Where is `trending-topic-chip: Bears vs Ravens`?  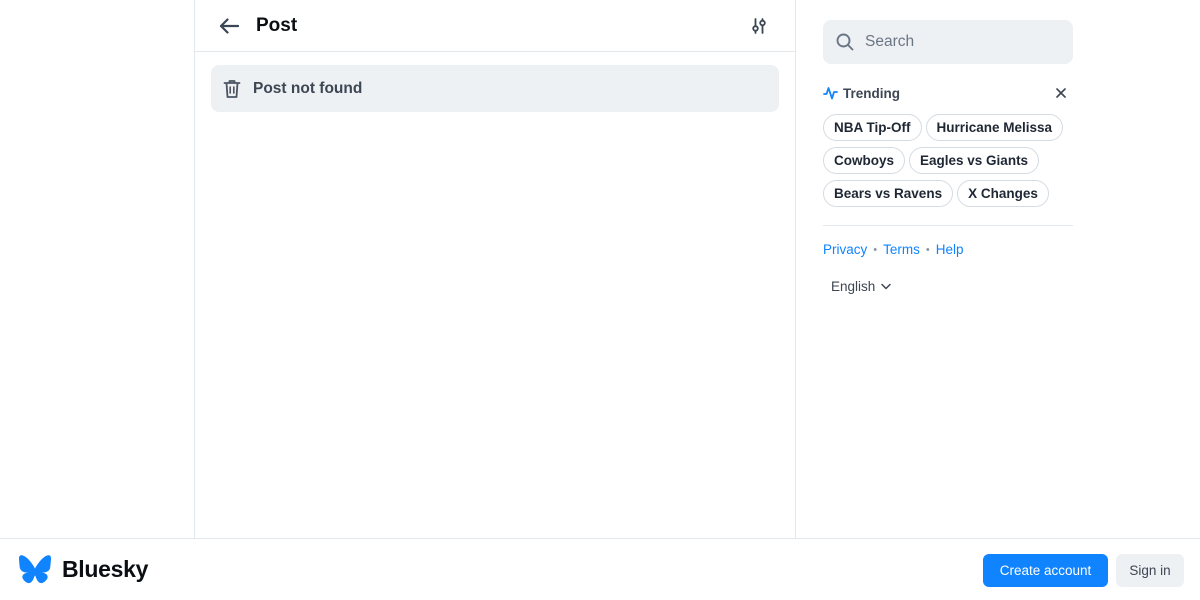
trending-topic-chip: Bears vs Ravens is located at coordinates (888, 193).